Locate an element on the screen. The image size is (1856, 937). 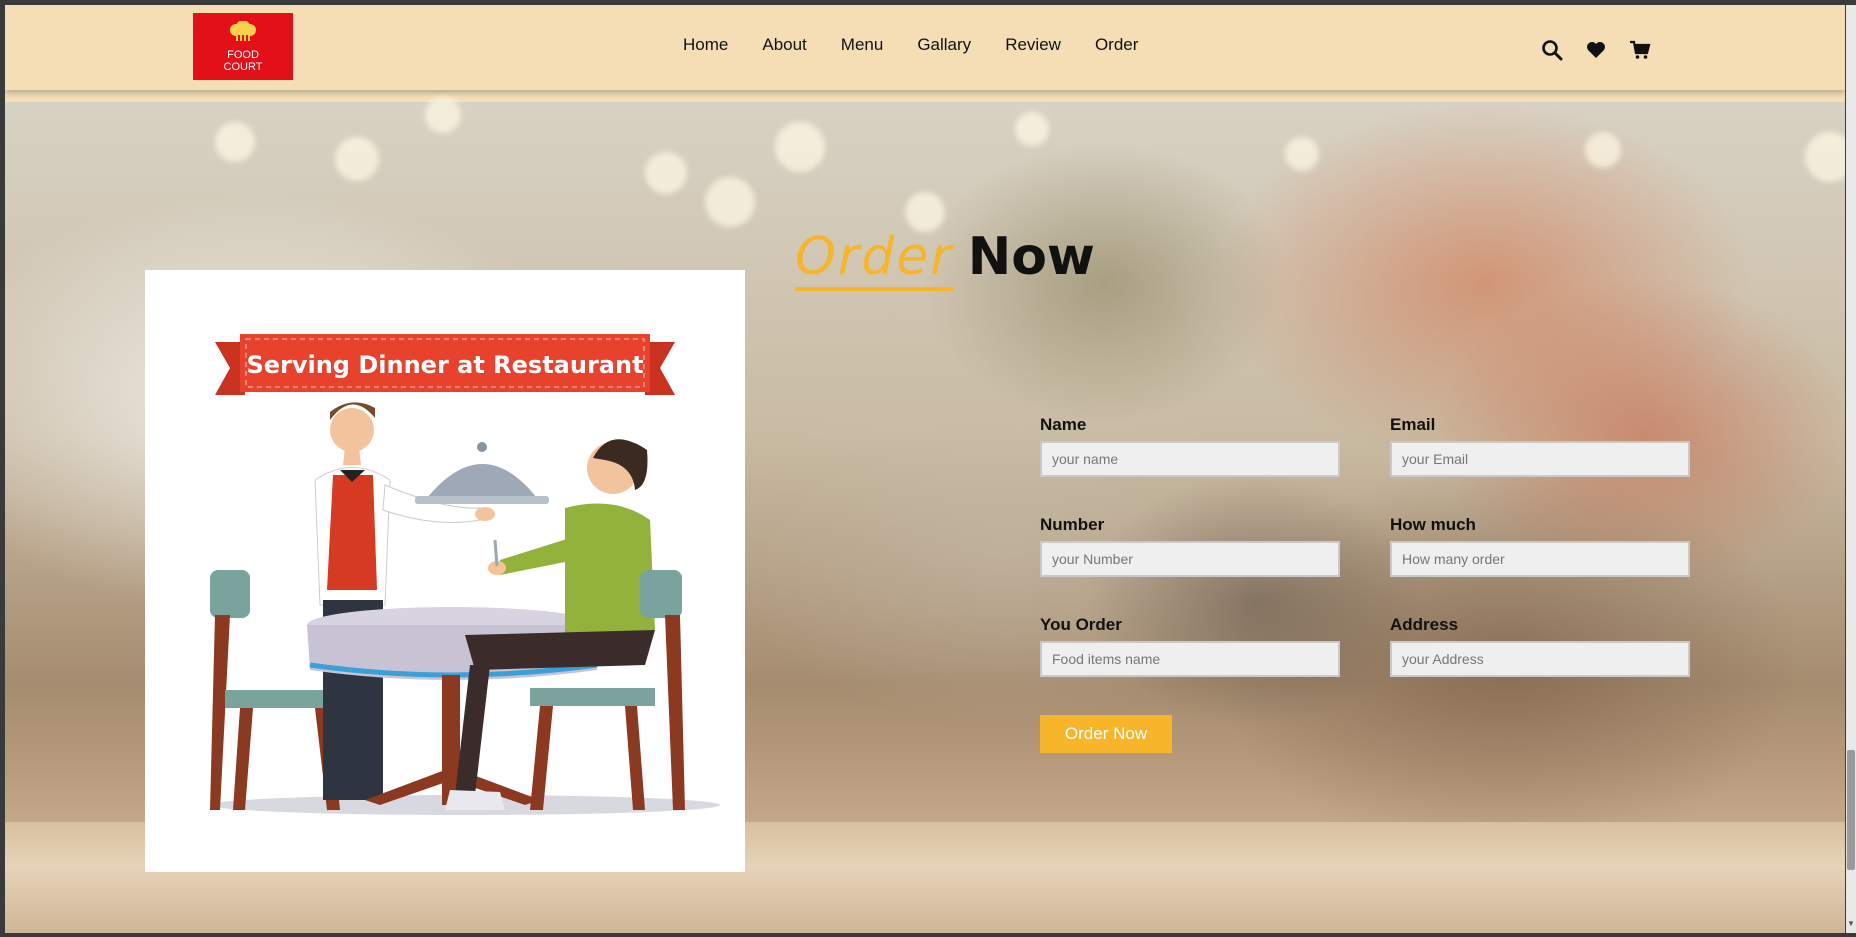
order-now-button: Order Now is located at coordinates (1106, 734).